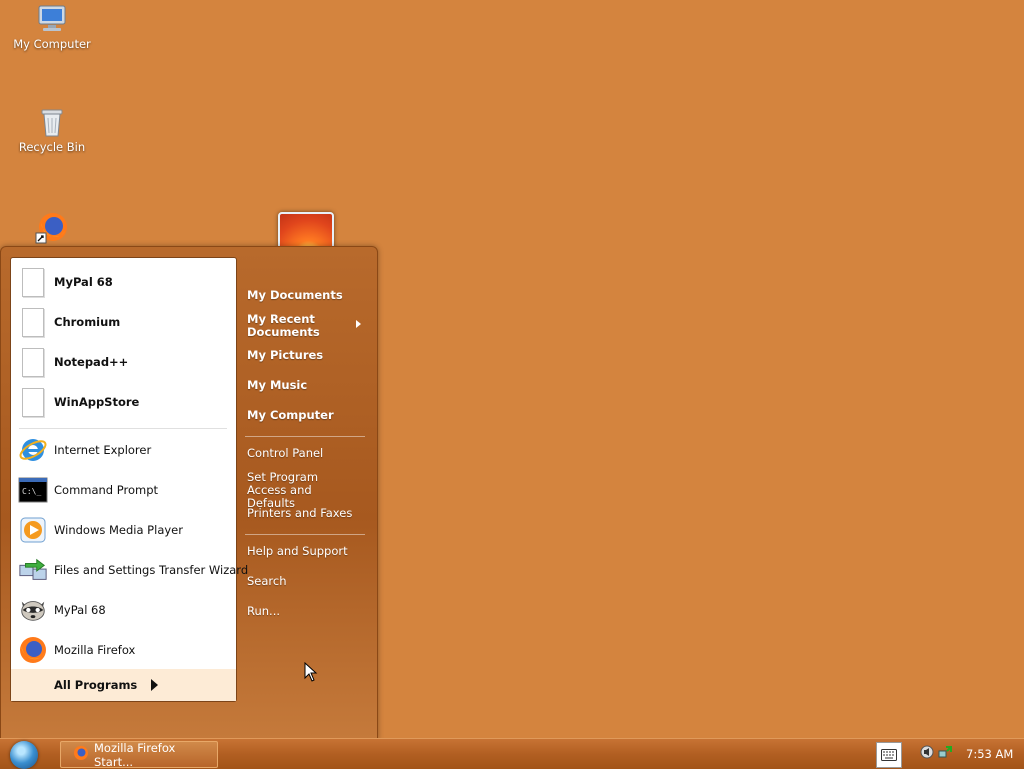 The height and width of the screenshot is (769, 1024). Describe the element at coordinates (512, 753) in the screenshot. I see `taskbar: Mozilla Firefox Start... 7:53 AM` at that location.